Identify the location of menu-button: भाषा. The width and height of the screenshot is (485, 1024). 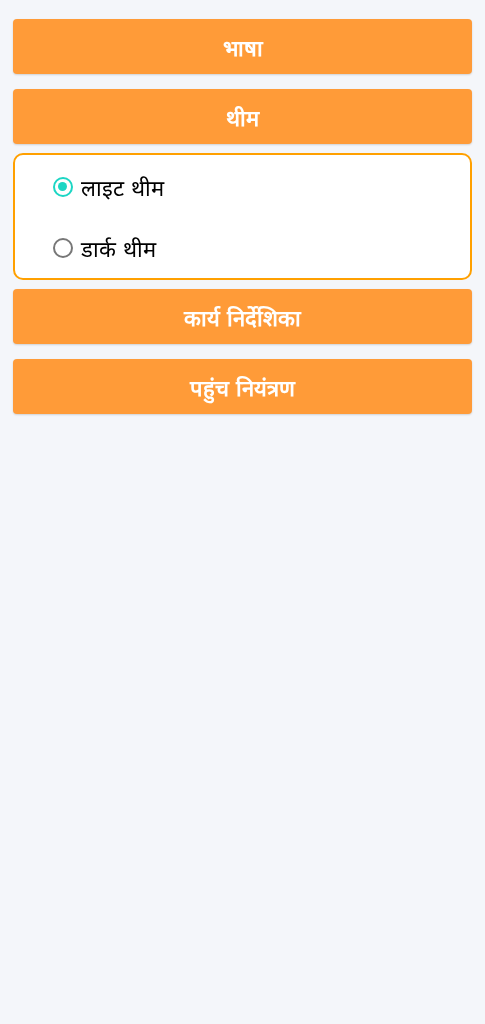
(242, 46).